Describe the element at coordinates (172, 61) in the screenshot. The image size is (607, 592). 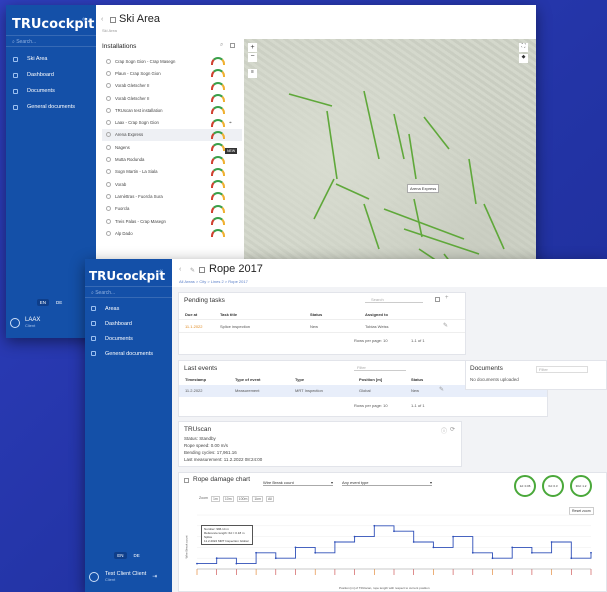
I see `installation-item: Crap Sogn Gion - Crap Masegn` at that location.